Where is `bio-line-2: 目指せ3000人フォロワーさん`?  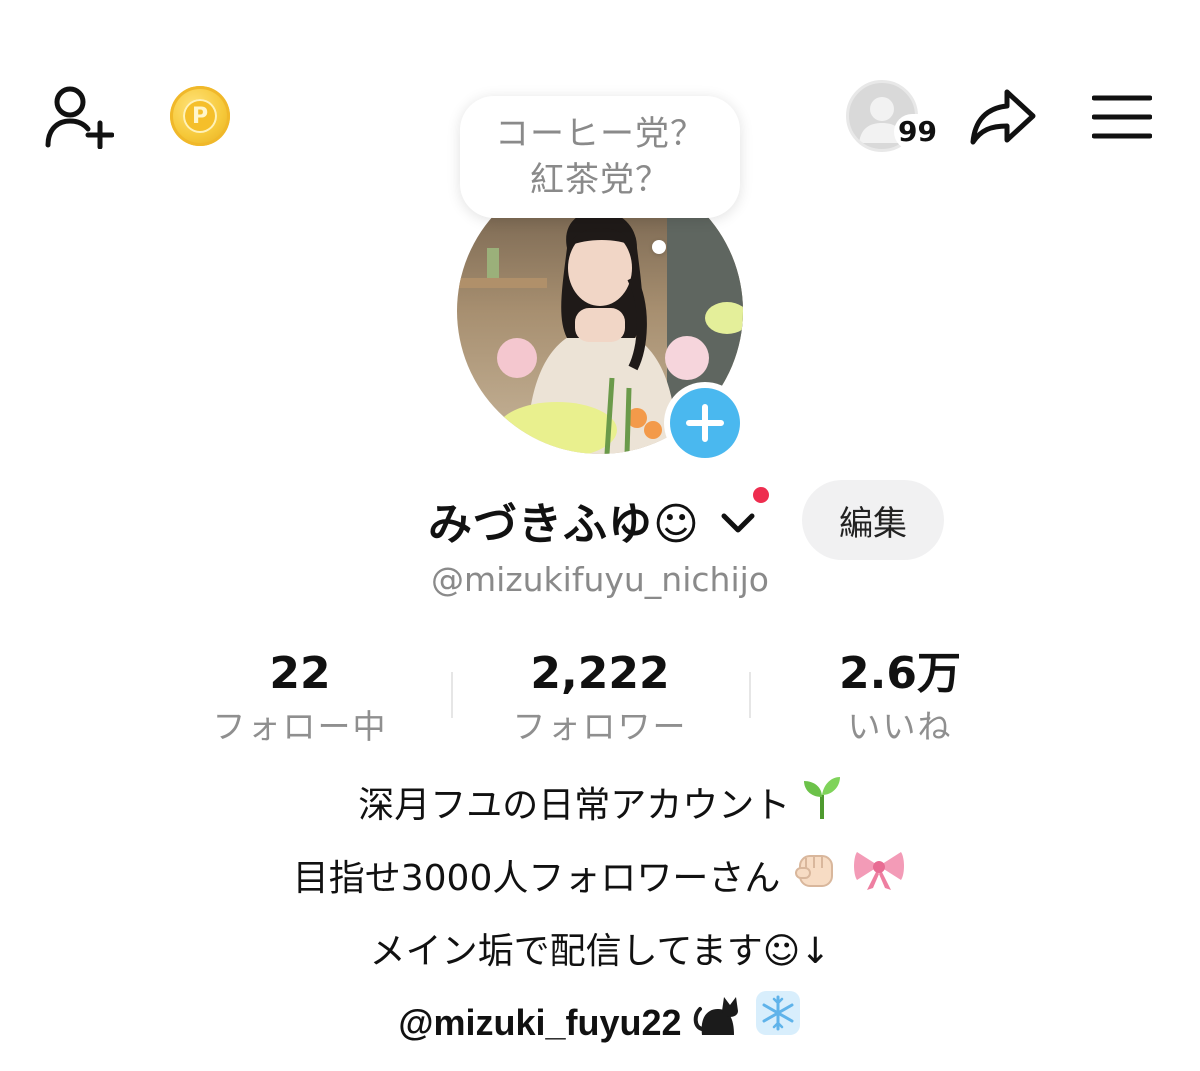
bio-line-2: 目指せ3000人フォロワーさん is located at coordinates (600, 879).